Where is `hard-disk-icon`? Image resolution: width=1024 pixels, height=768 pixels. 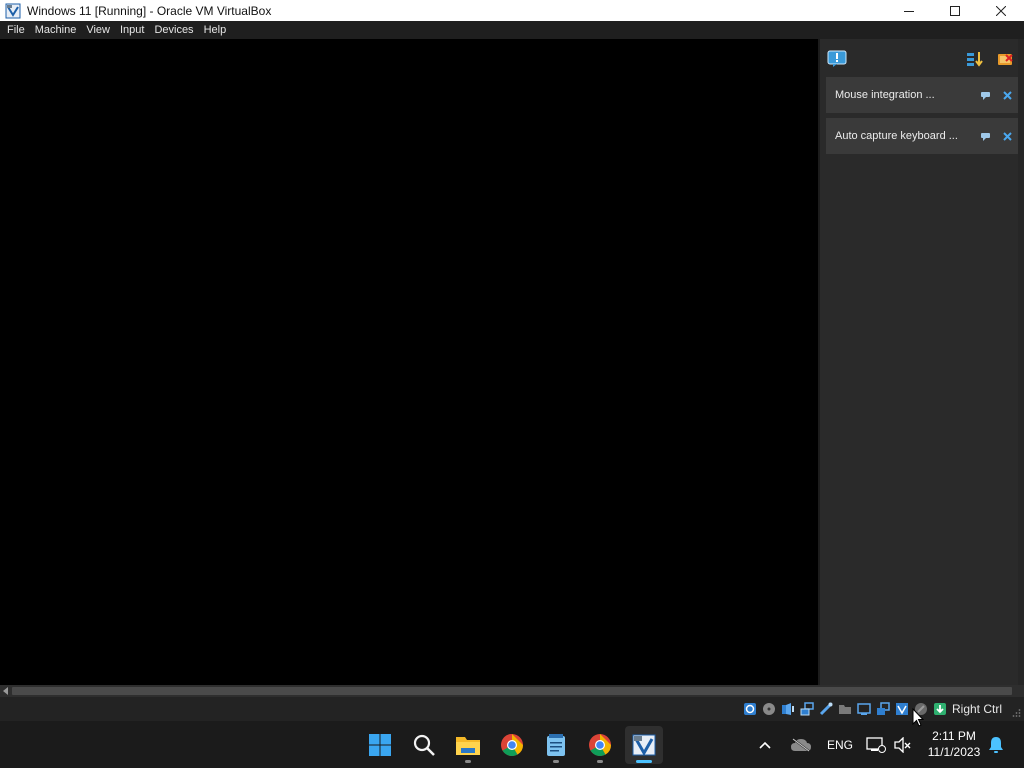
hard-disk-icon is located at coordinates (750, 709).